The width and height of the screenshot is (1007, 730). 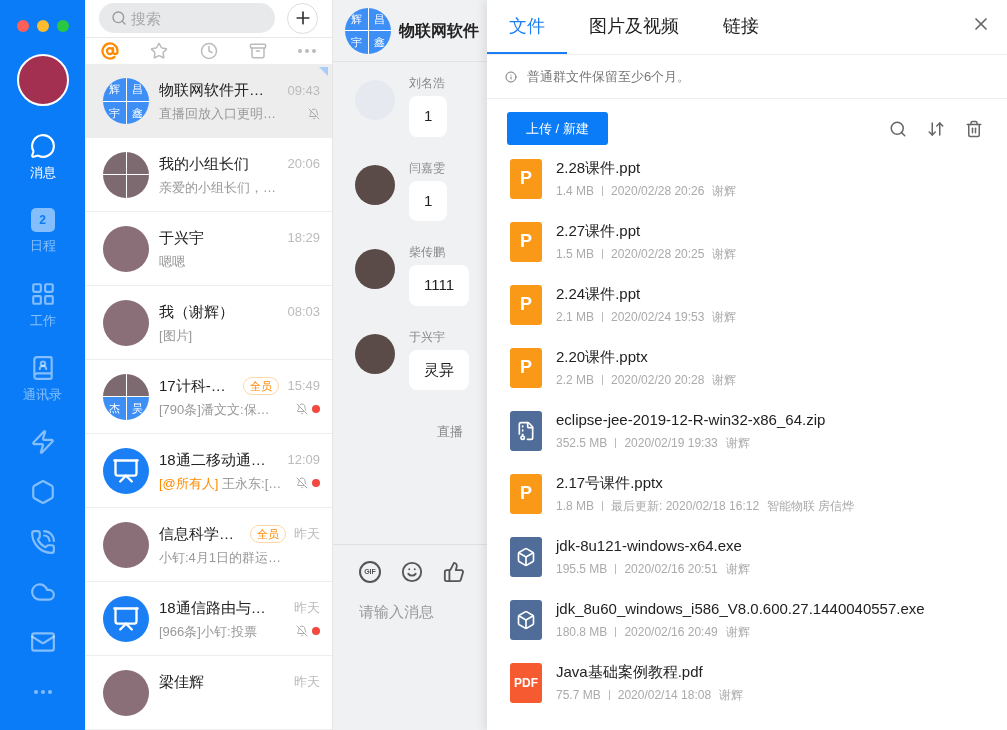 What do you see at coordinates (204, 163) in the screenshot?
I see `conversation-name: 我的小组长们` at bounding box center [204, 163].